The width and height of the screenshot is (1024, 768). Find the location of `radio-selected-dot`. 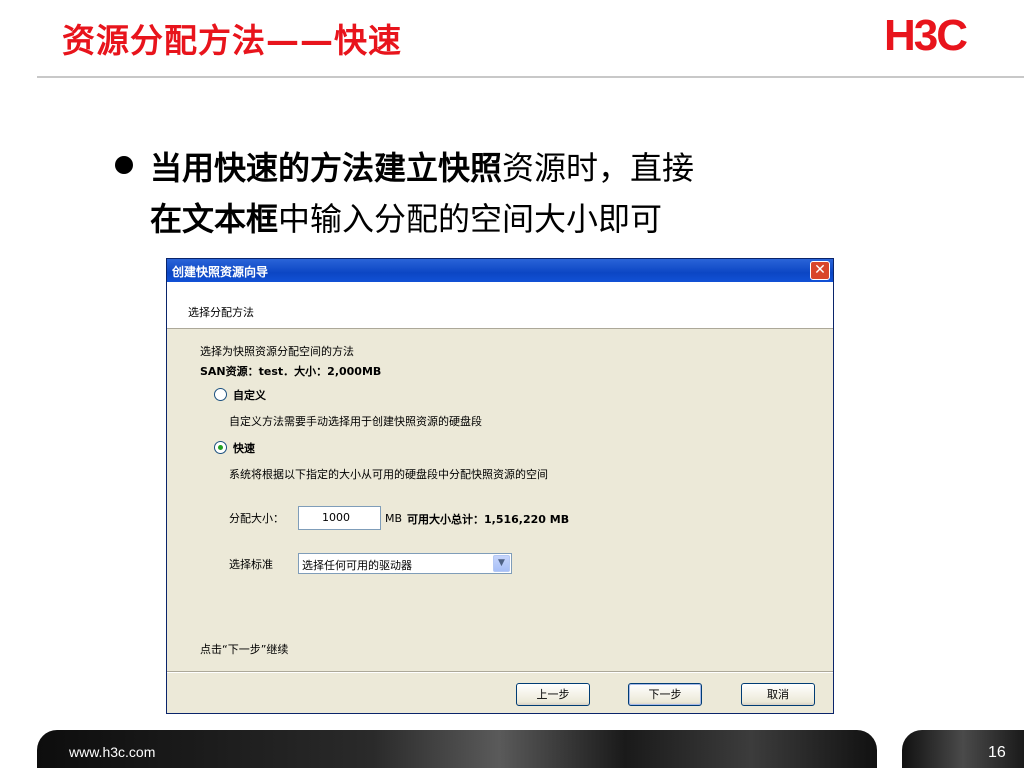

radio-selected-dot is located at coordinates (220, 447).